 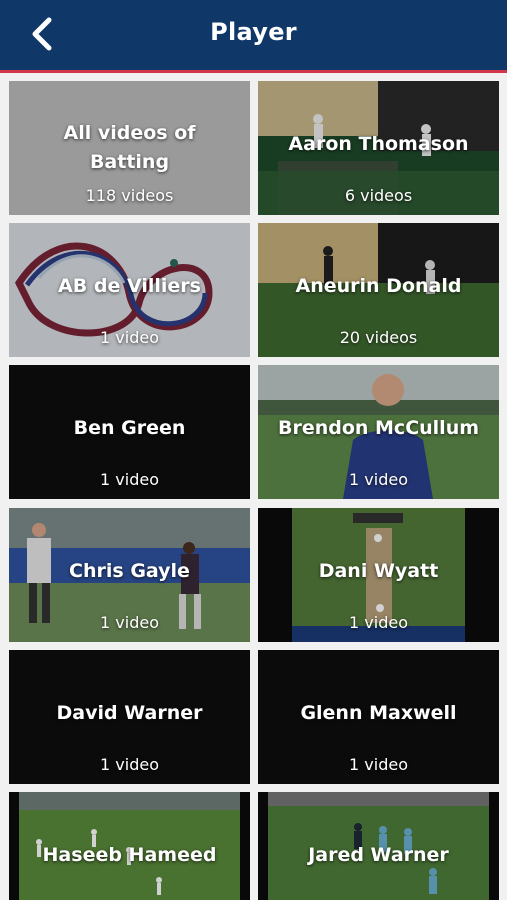 What do you see at coordinates (129, 195) in the screenshot?
I see `tile-video-count: 118 videos` at bounding box center [129, 195].